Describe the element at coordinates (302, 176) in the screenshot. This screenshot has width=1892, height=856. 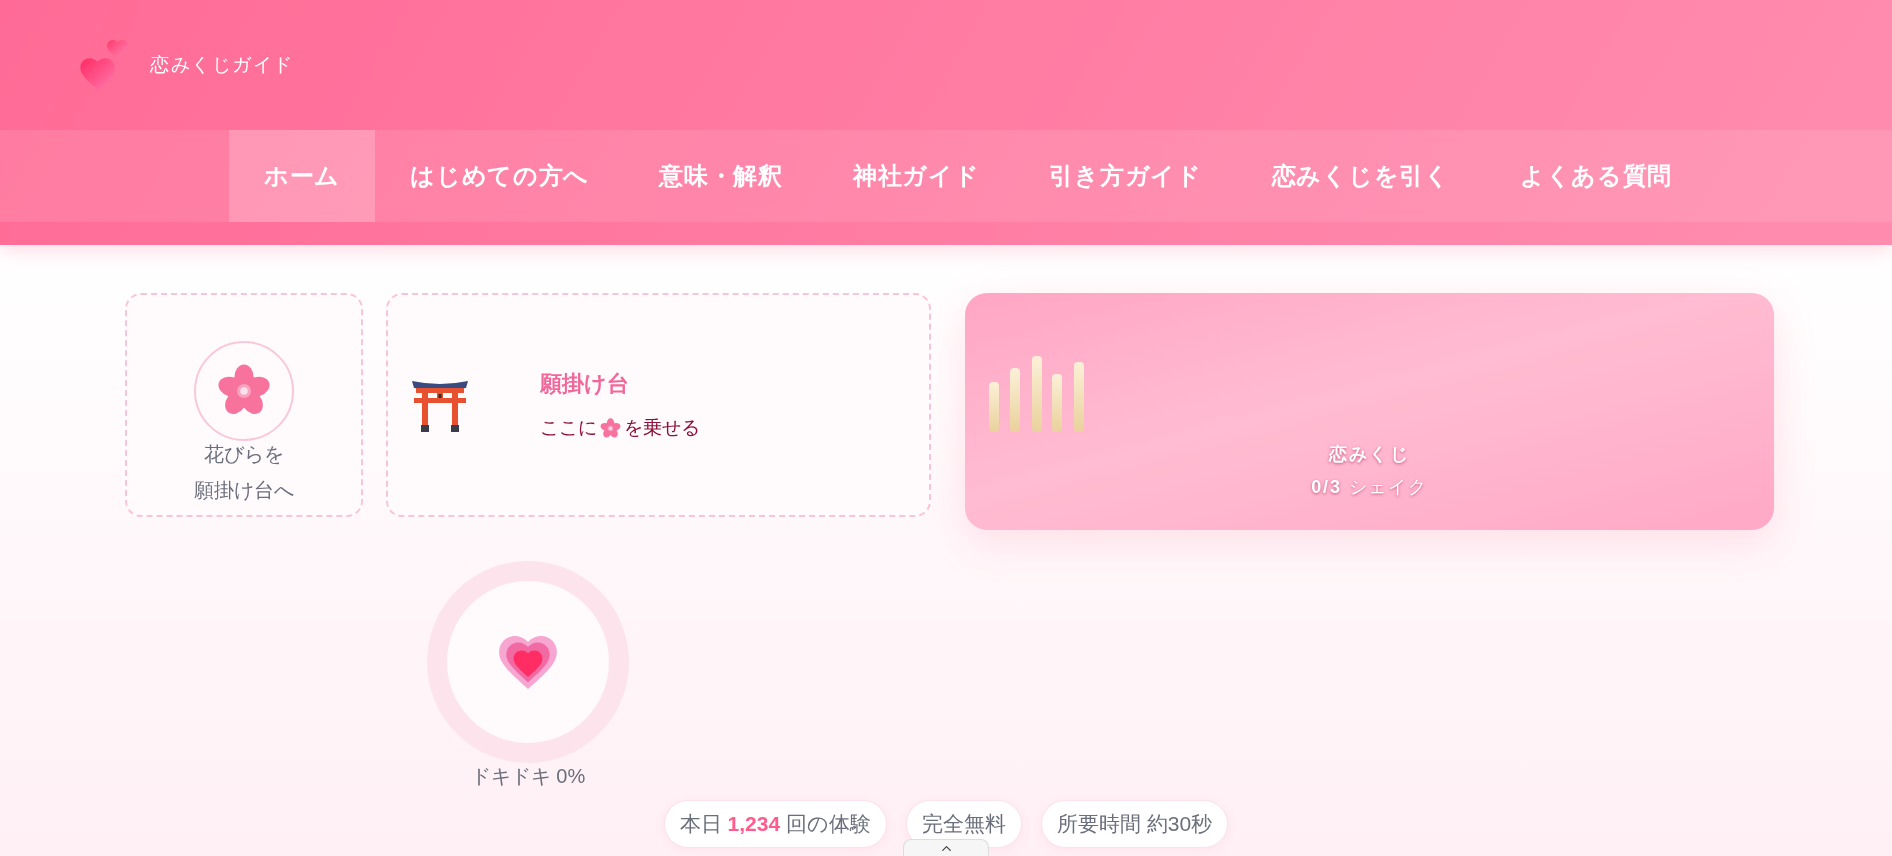
I see `nav-tab: ホーム` at that location.